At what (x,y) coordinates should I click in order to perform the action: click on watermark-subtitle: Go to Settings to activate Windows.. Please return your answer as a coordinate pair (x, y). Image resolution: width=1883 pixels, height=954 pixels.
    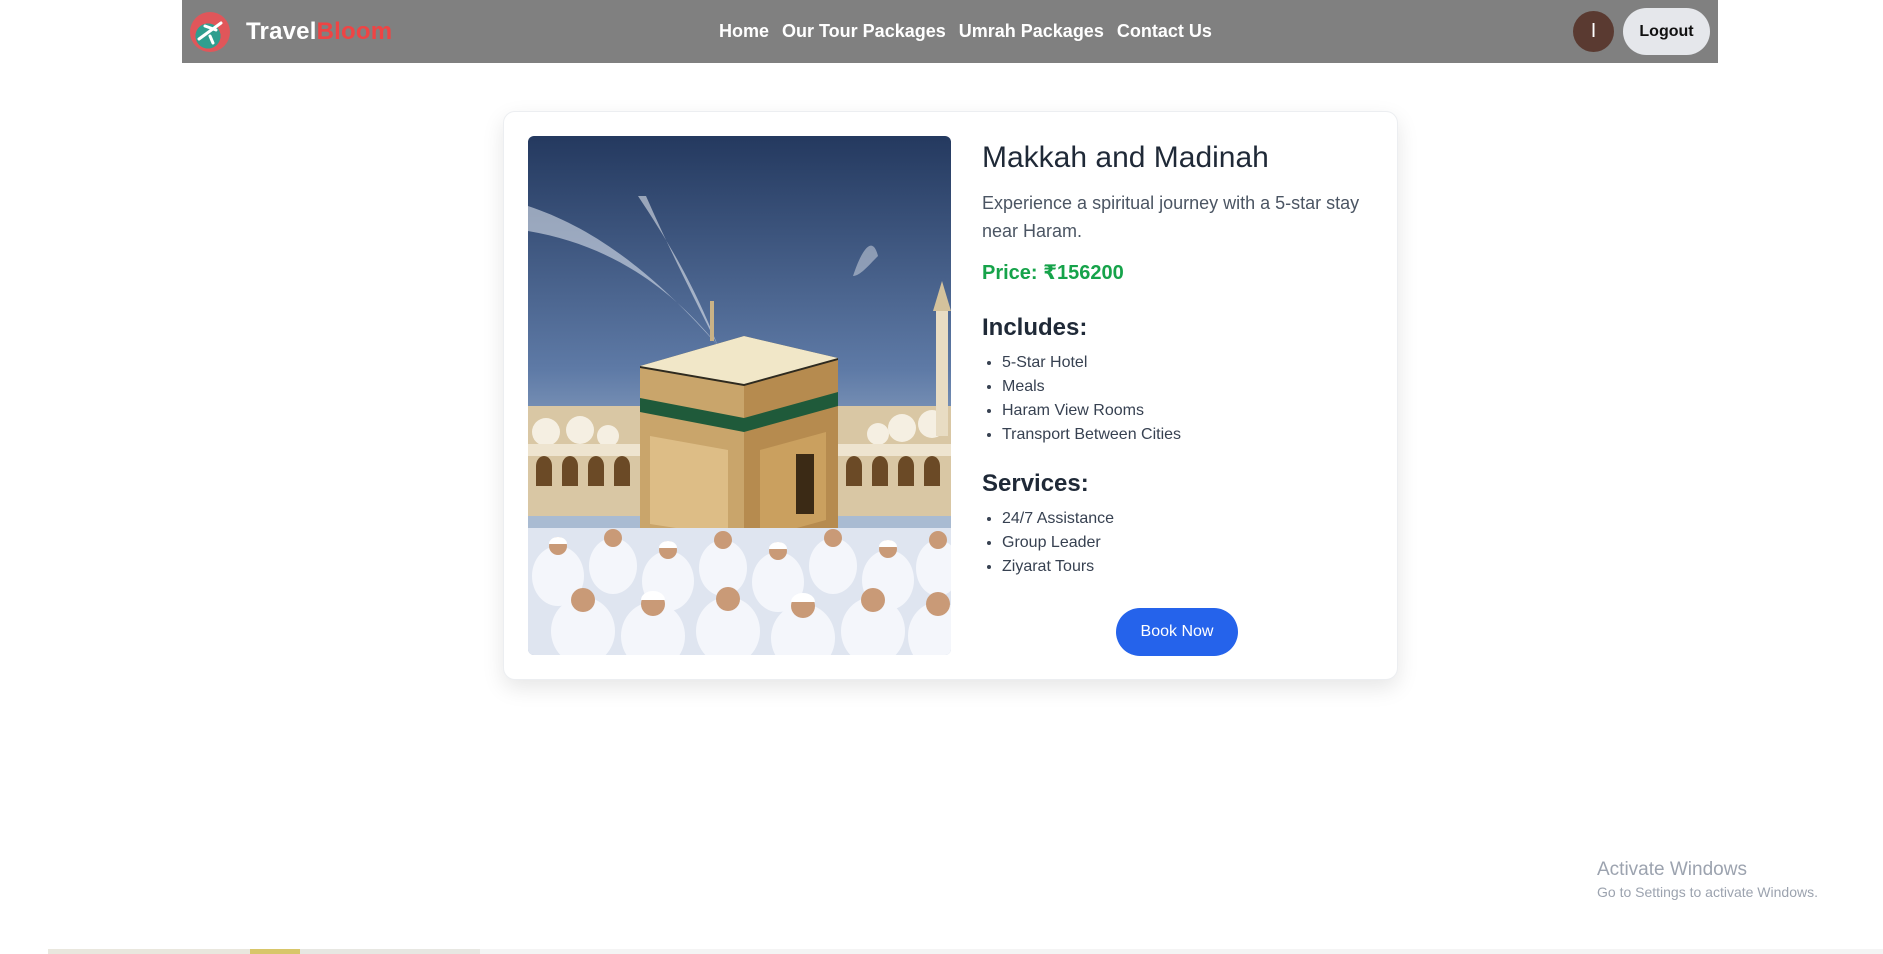
    Looking at the image, I should click on (1707, 892).